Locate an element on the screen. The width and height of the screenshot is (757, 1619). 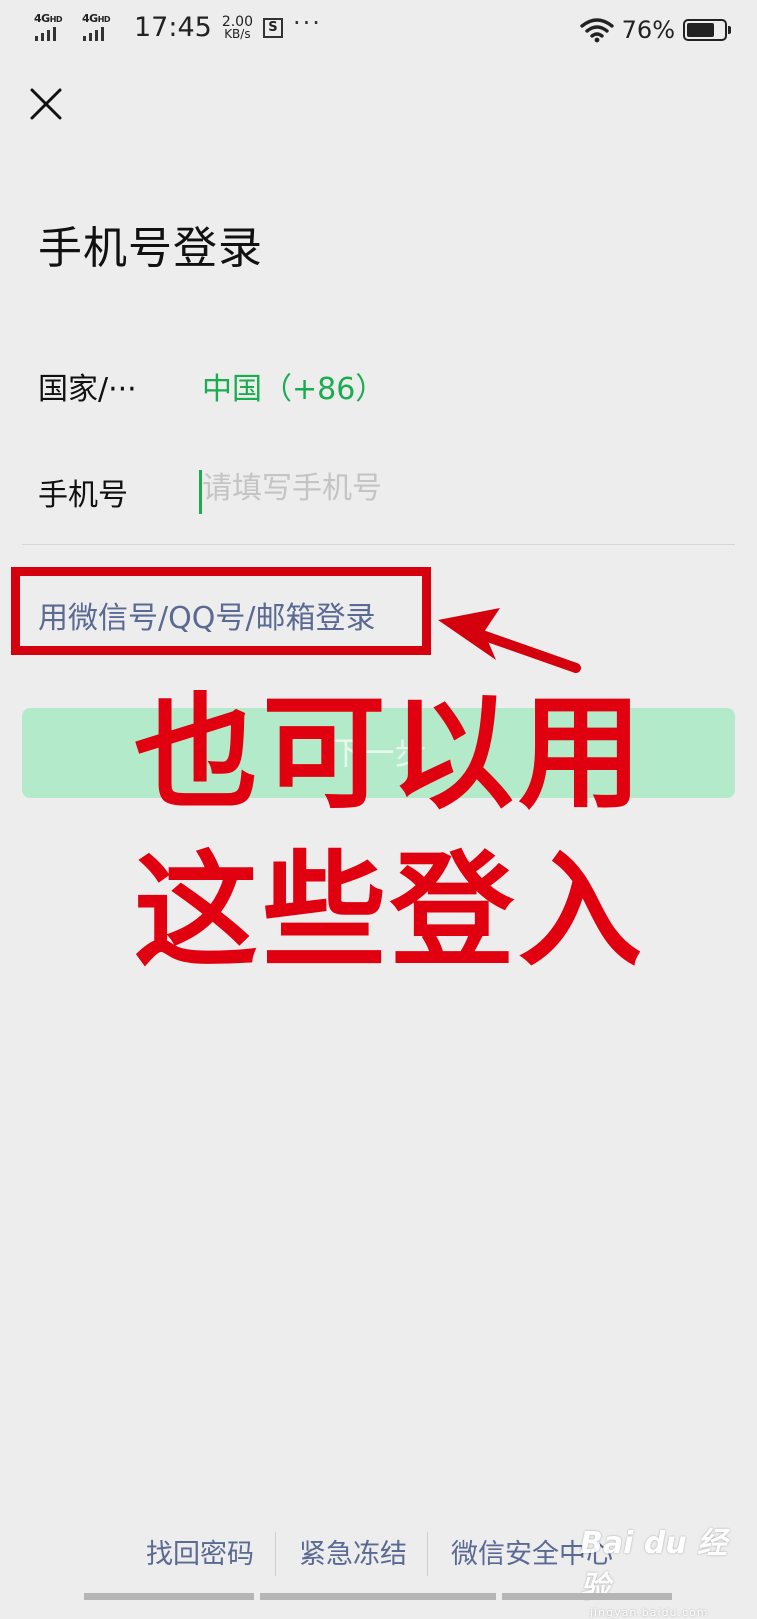
status-bar-right: 76% is located at coordinates (655, 30).